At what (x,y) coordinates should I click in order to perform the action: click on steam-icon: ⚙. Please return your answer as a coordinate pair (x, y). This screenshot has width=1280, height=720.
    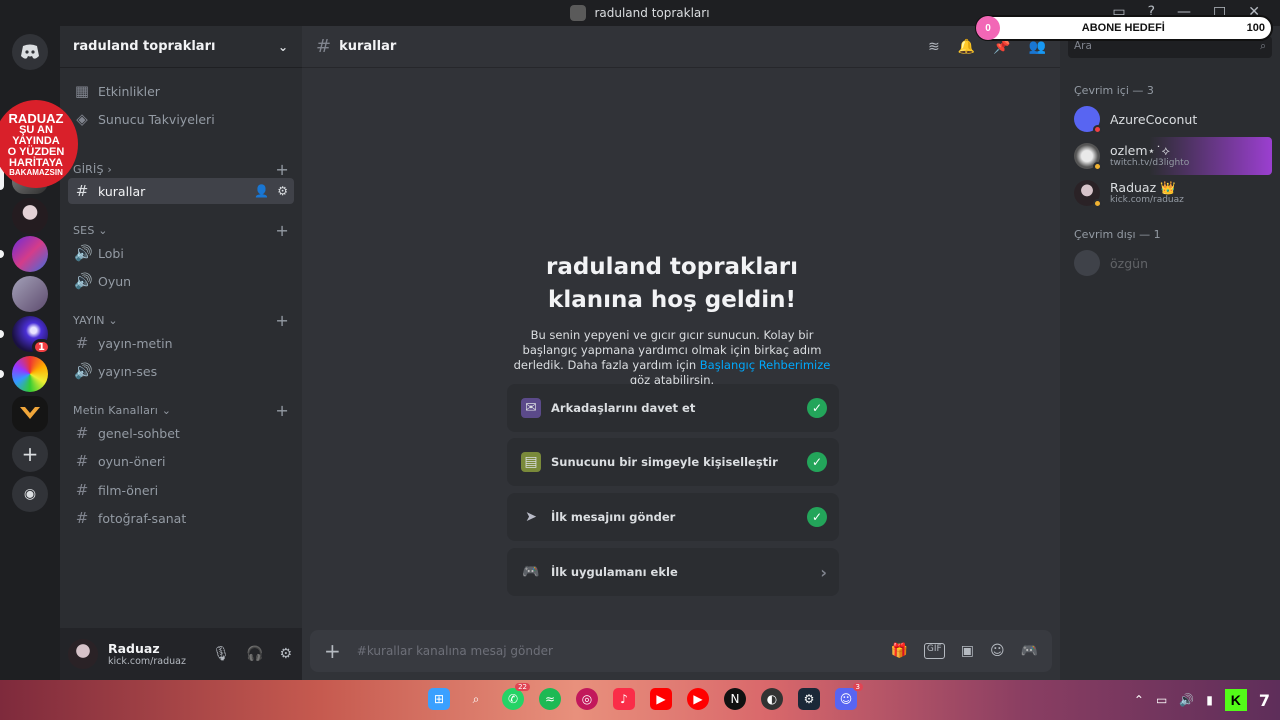
    Looking at the image, I should click on (809, 699).